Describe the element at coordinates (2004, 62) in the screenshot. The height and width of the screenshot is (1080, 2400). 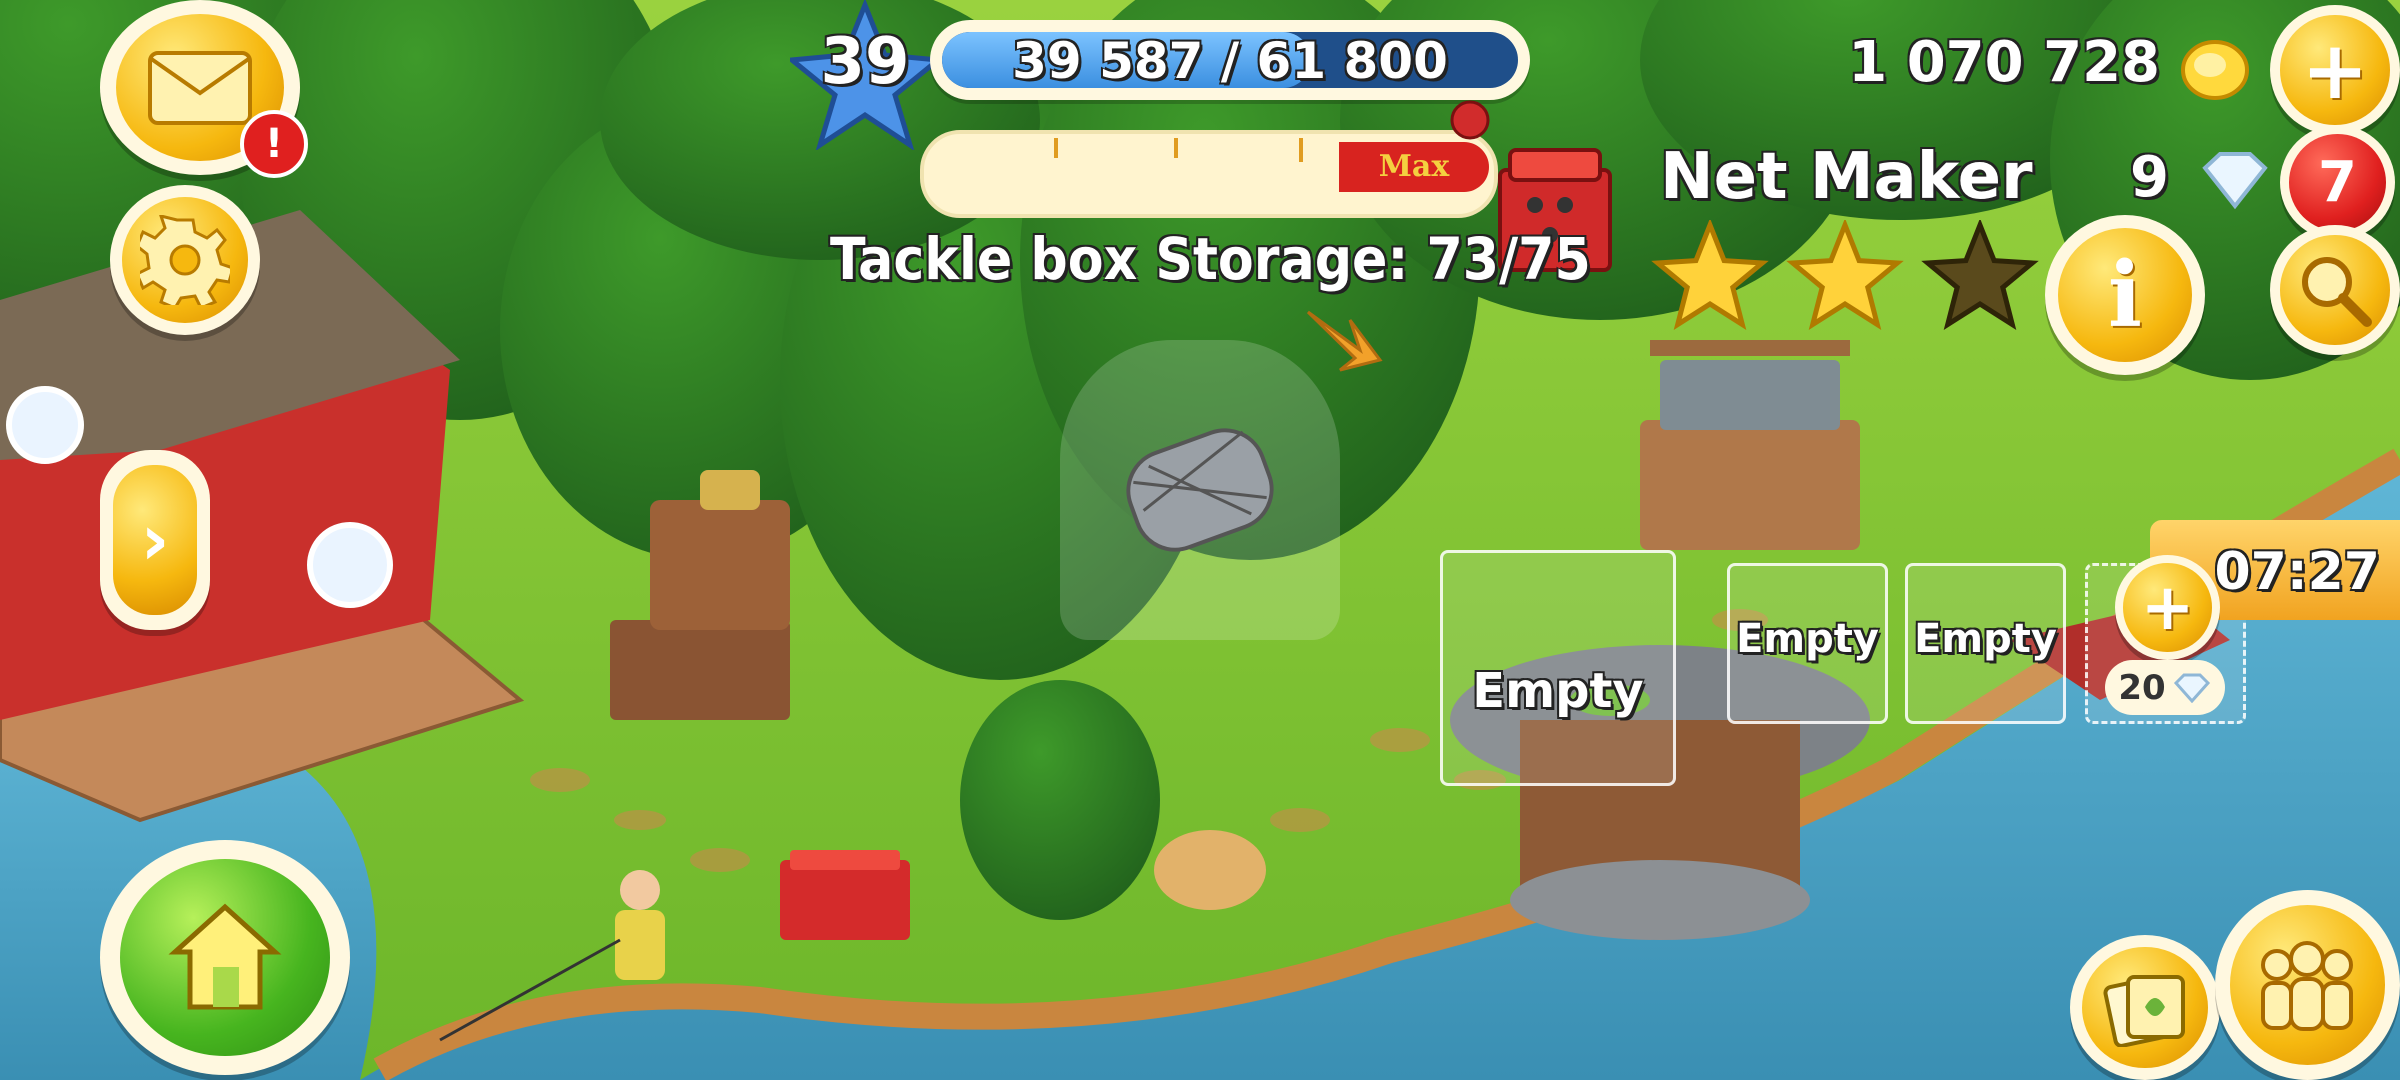
I see `coin-count: 1 070 728` at that location.